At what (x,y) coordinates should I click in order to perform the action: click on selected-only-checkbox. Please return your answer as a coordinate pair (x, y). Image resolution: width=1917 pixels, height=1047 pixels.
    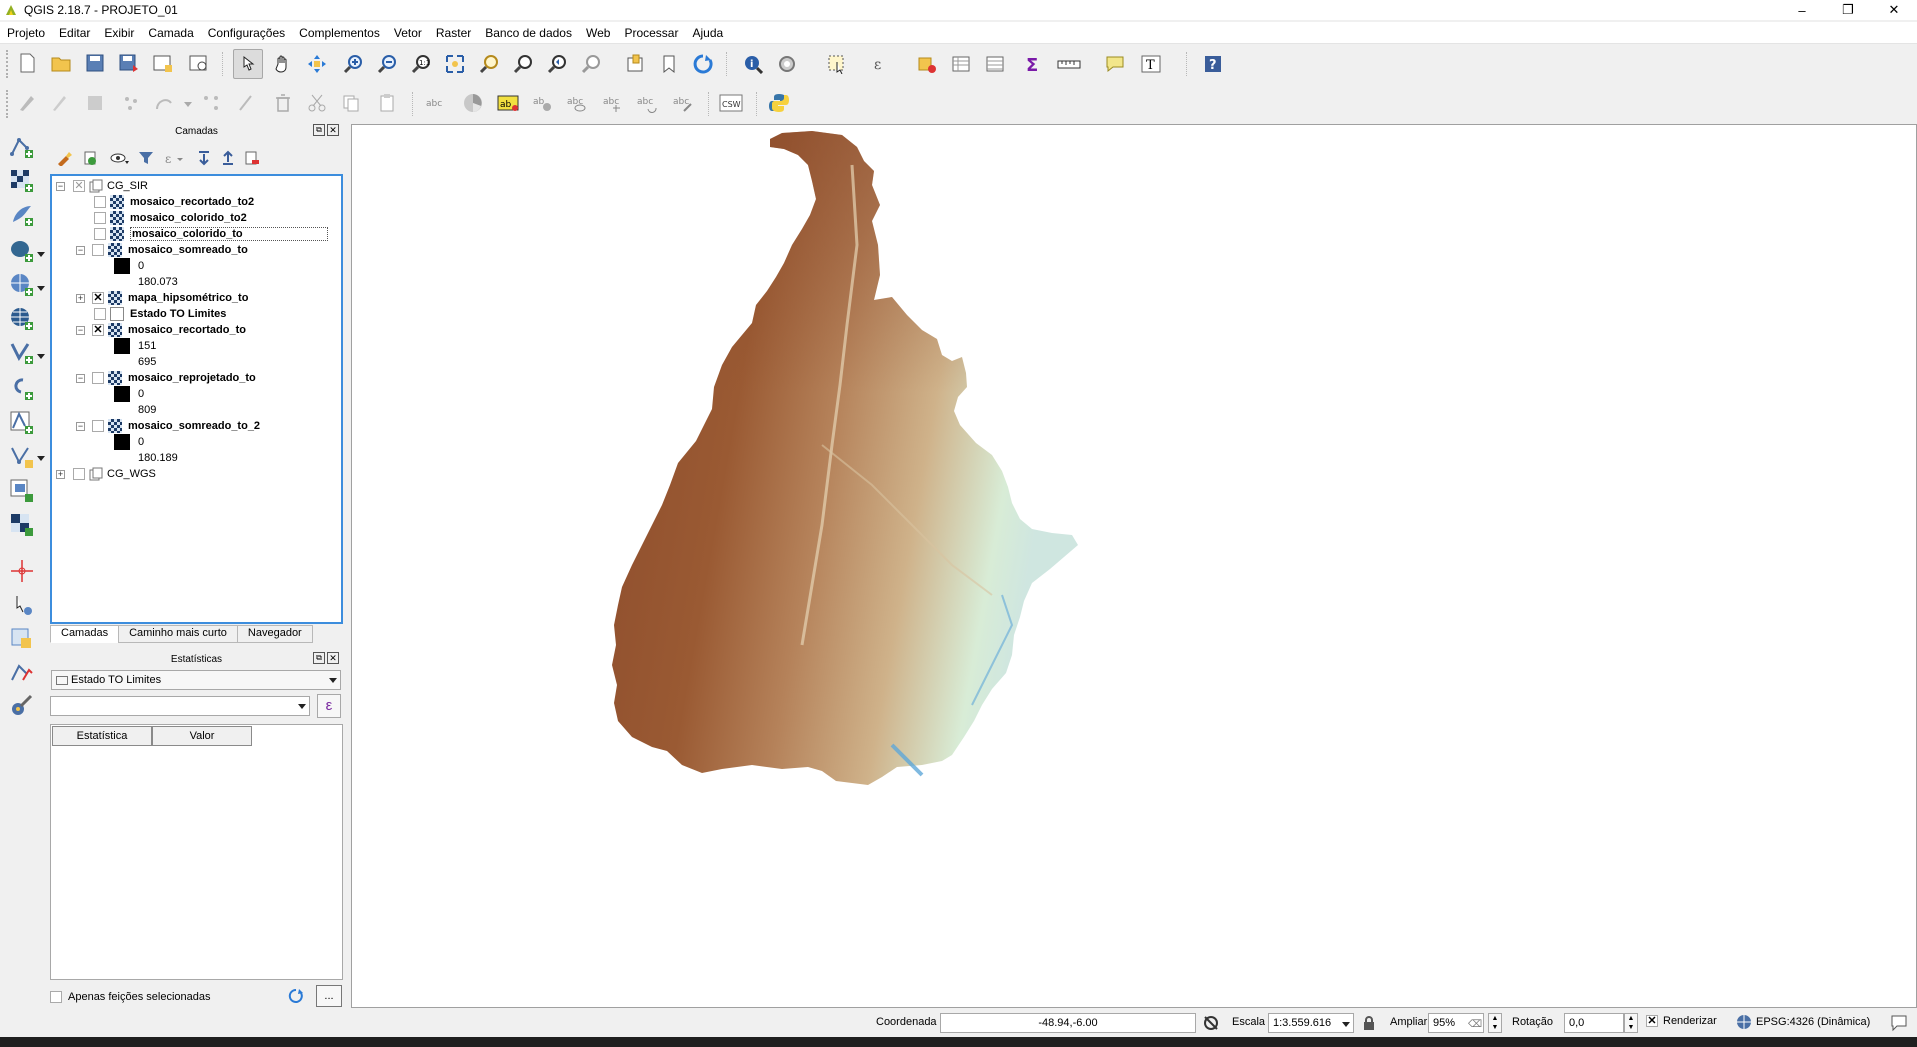
    Looking at the image, I should click on (56, 997).